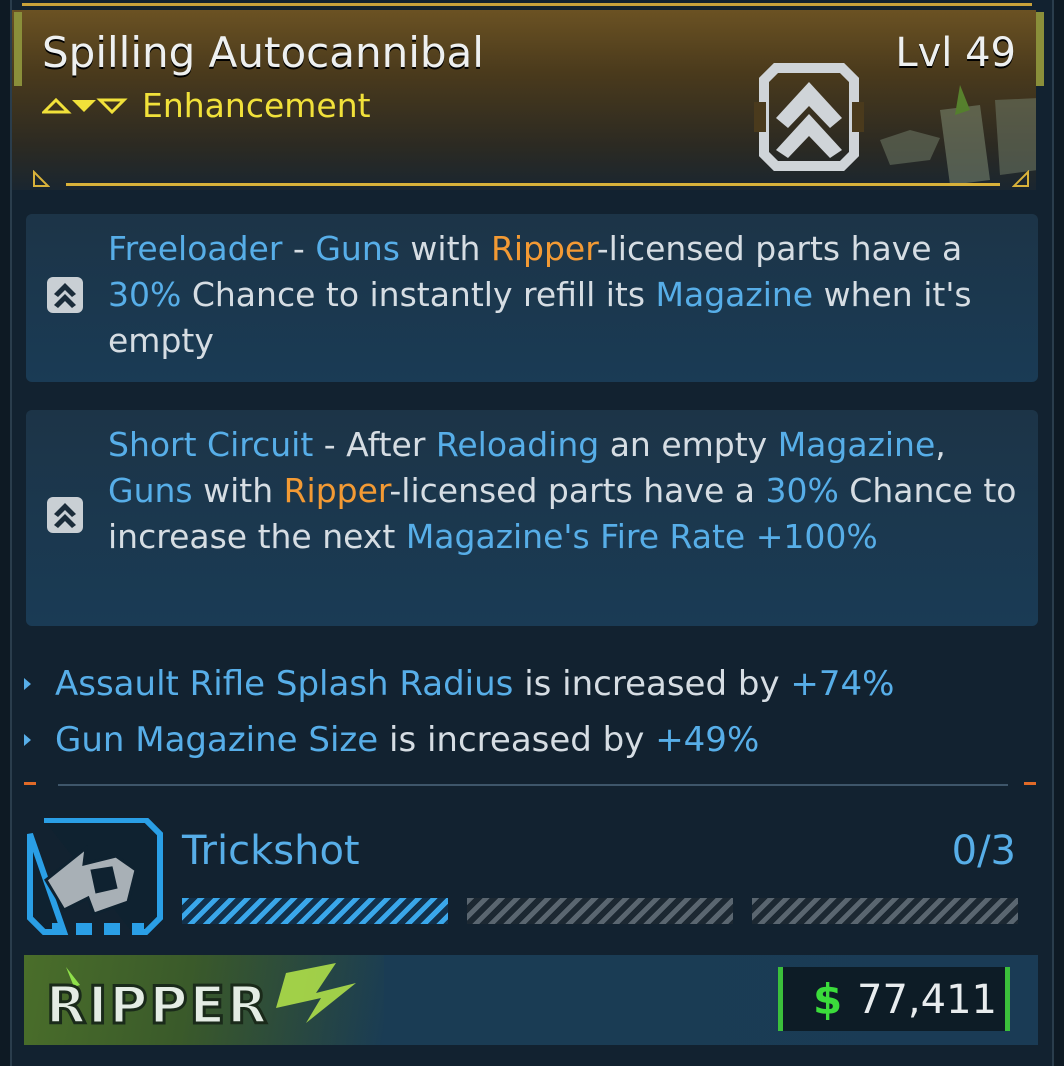 This screenshot has height=1066, width=1064. What do you see at coordinates (256, 105) in the screenshot?
I see `item-rarity: Enhancement` at bounding box center [256, 105].